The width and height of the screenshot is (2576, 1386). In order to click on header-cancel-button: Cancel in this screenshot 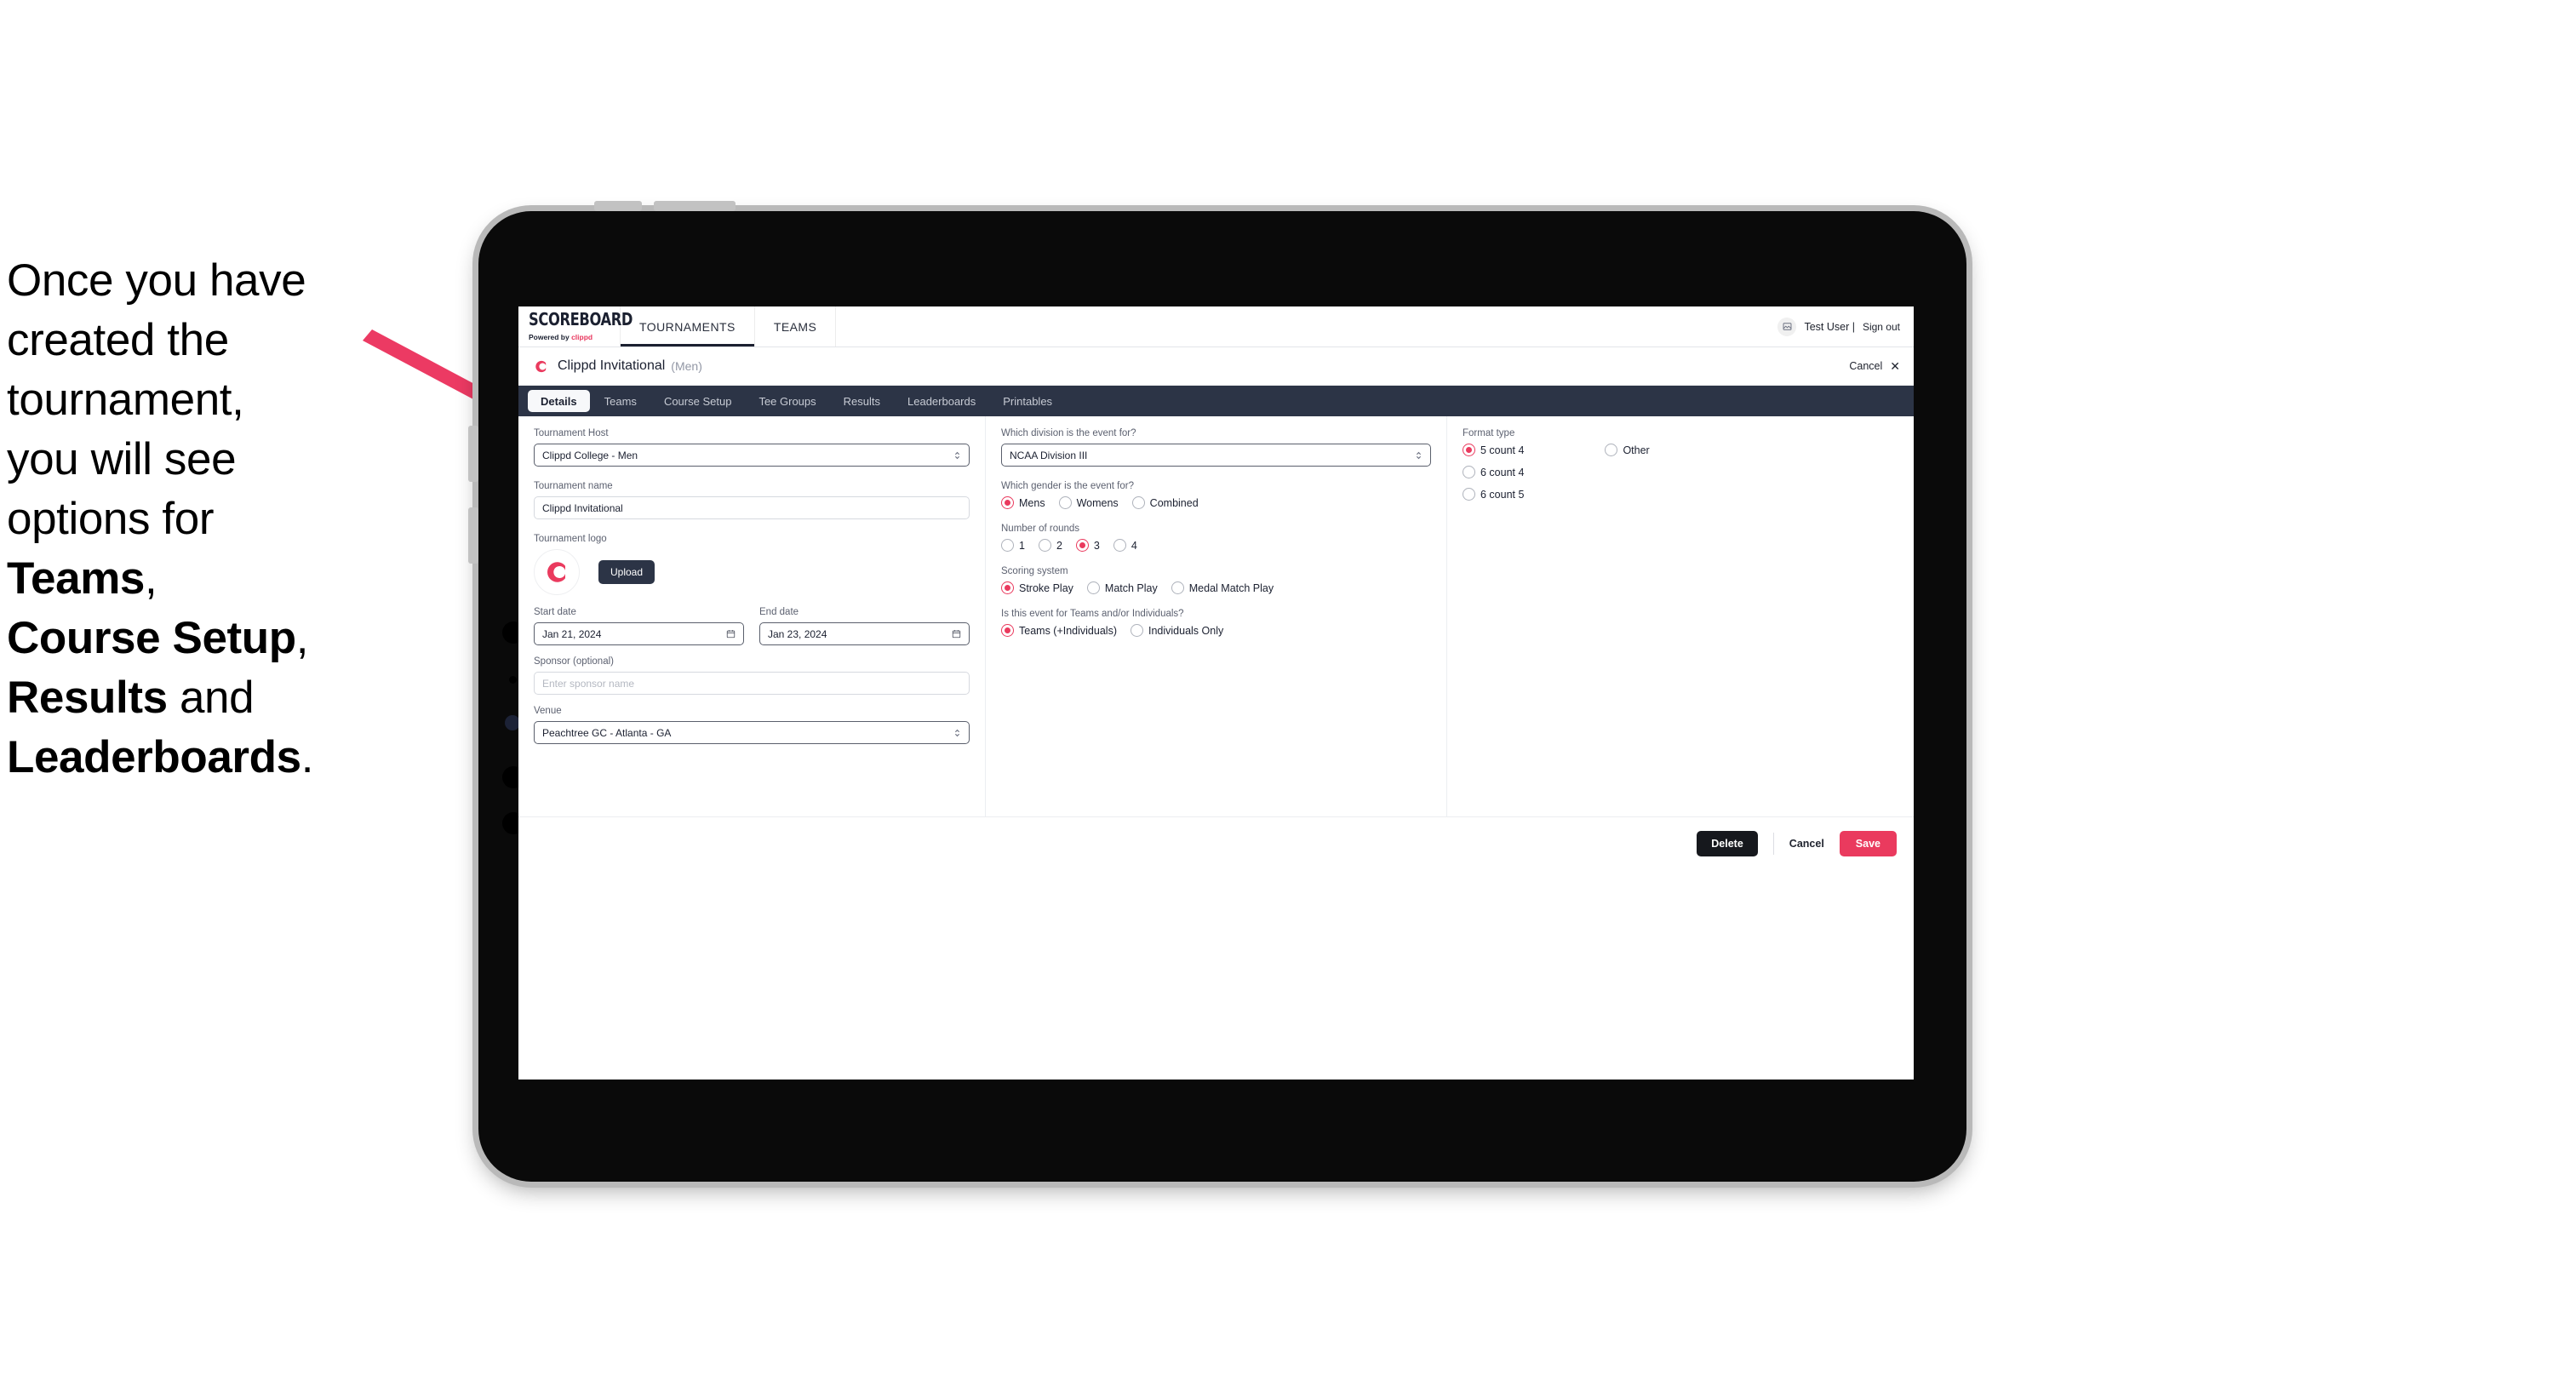, I will do `click(1865, 366)`.